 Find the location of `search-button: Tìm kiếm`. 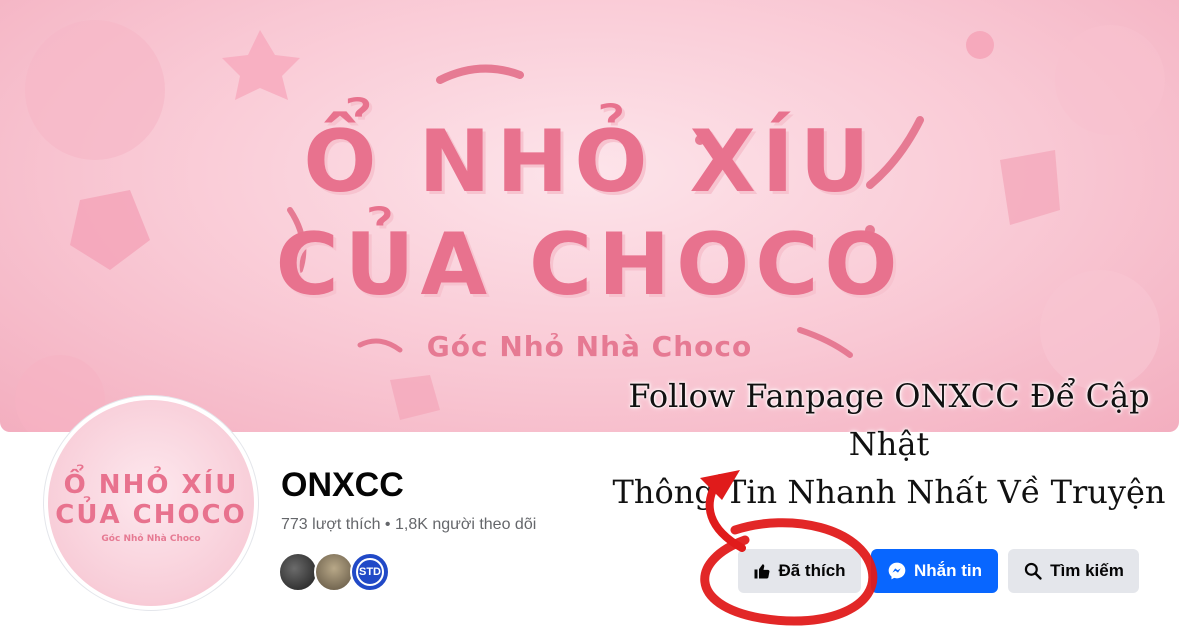

search-button: Tìm kiếm is located at coordinates (1073, 571).